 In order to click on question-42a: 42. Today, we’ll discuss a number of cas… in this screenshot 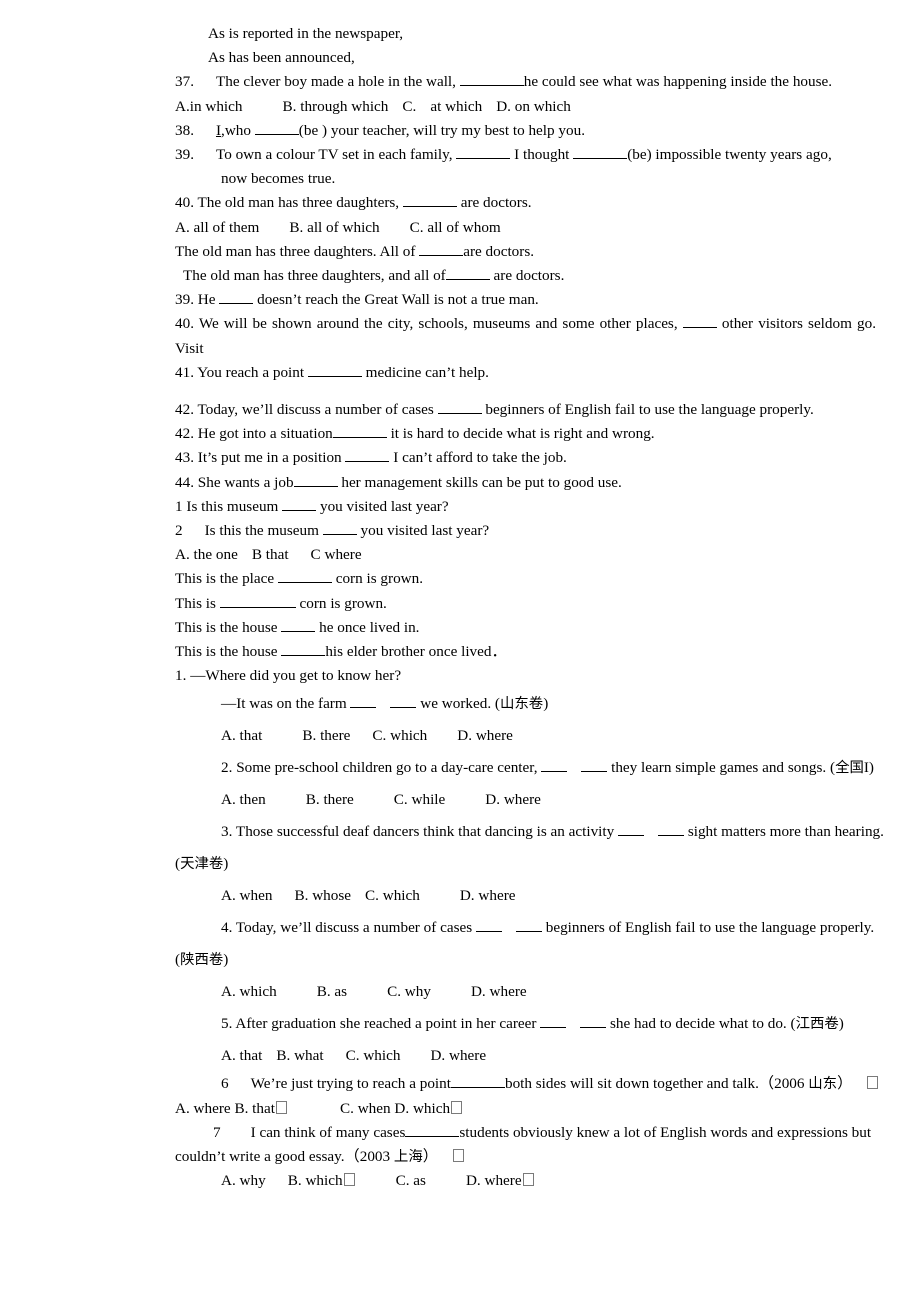, I will do `click(532, 410)`.